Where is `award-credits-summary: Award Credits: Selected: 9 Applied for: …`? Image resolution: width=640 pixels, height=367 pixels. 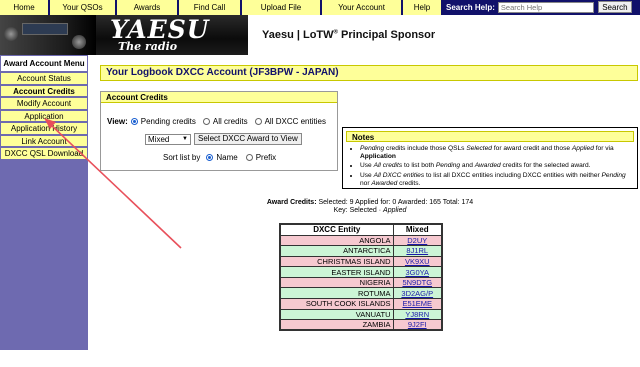
award-credits-summary: Award Credits: Selected: 9 Applied for: … is located at coordinates (370, 207).